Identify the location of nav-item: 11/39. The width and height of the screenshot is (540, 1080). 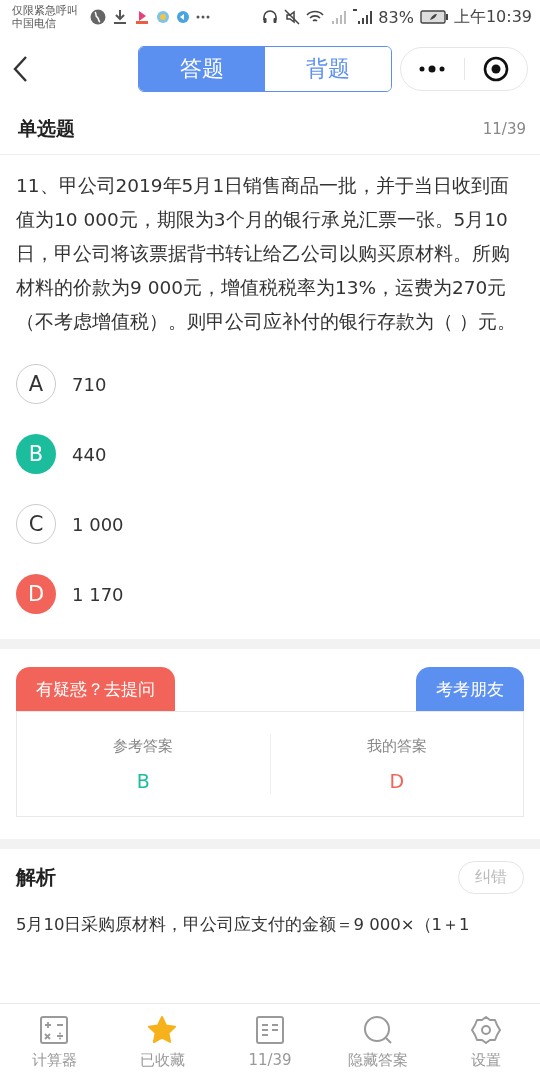
(270, 1042).